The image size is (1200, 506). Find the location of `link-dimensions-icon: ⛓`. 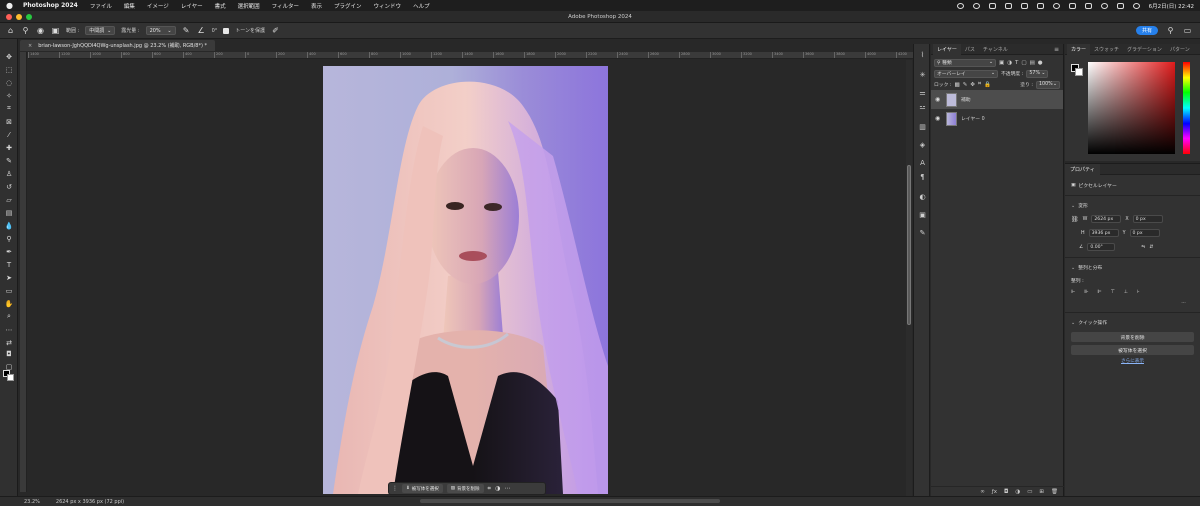

link-dimensions-icon: ⛓ is located at coordinates (1075, 219).